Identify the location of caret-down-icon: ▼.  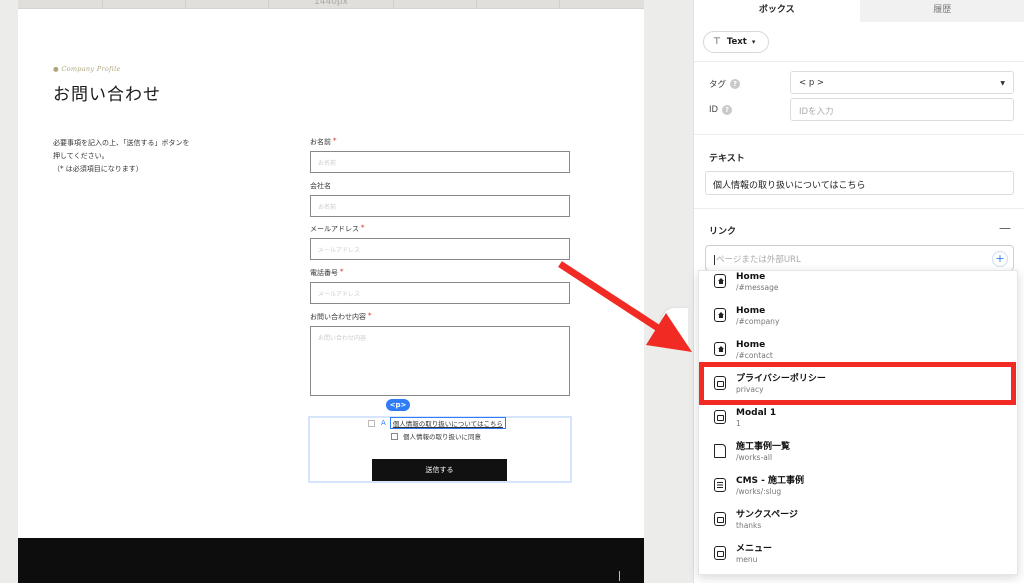
(1002, 83).